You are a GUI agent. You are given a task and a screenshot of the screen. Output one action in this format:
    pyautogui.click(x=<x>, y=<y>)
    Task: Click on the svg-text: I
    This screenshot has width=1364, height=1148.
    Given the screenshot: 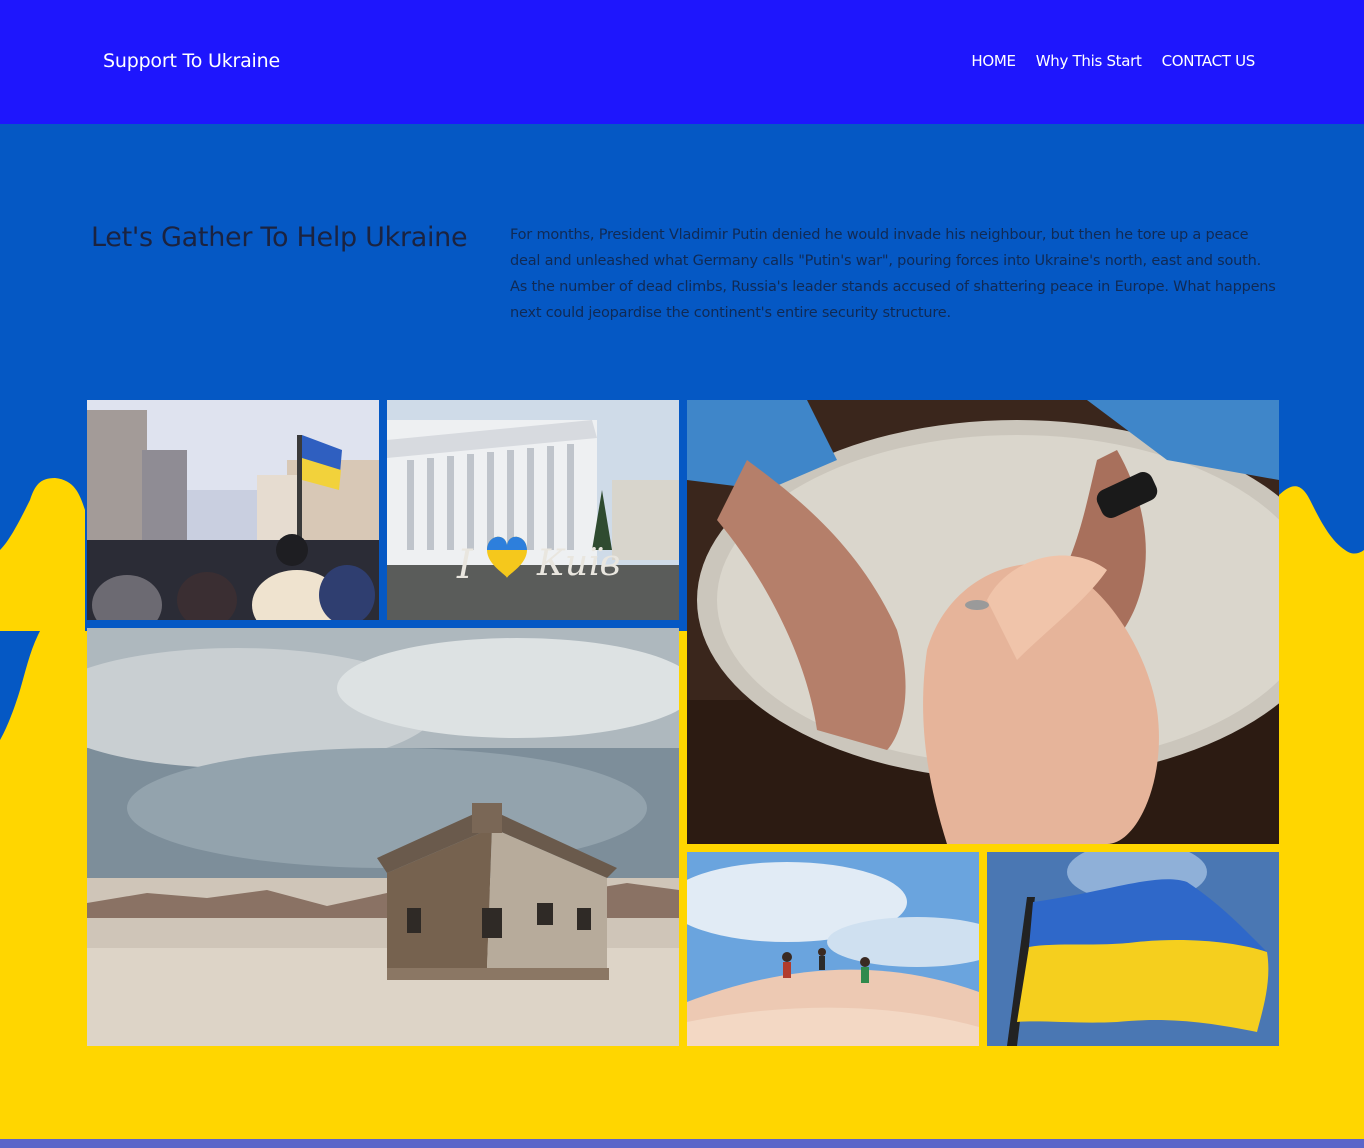 What is the action you would take?
    pyautogui.click(x=465, y=565)
    